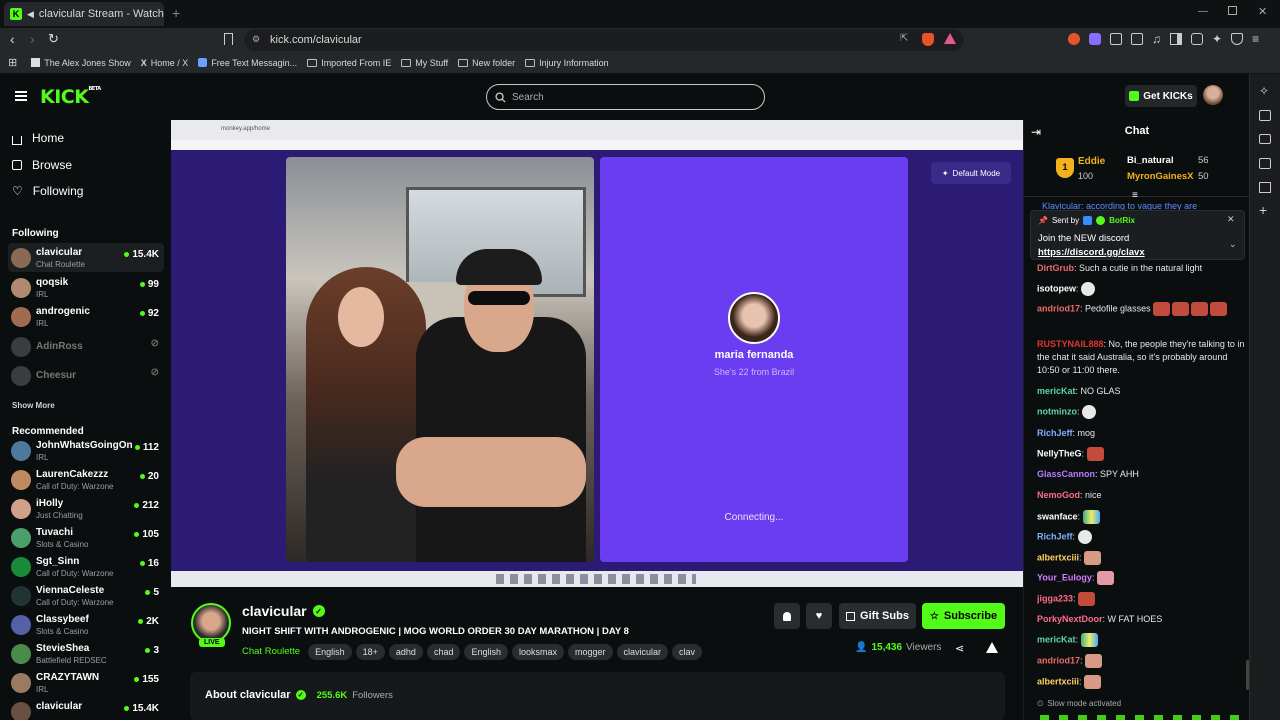 The width and height of the screenshot is (1280, 720). Describe the element at coordinates (1161, 96) in the screenshot. I see `get-kicks-button: Get KICKs` at that location.